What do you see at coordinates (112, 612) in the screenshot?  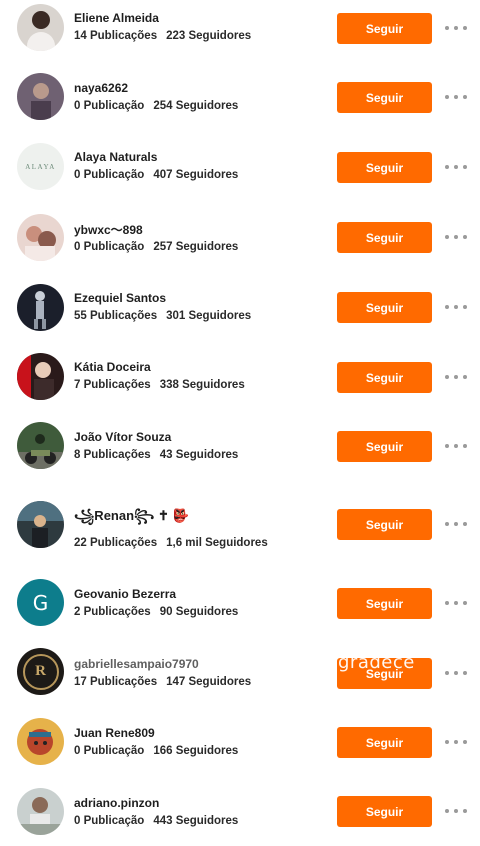 I see `posts-count: 2 Publicações` at bounding box center [112, 612].